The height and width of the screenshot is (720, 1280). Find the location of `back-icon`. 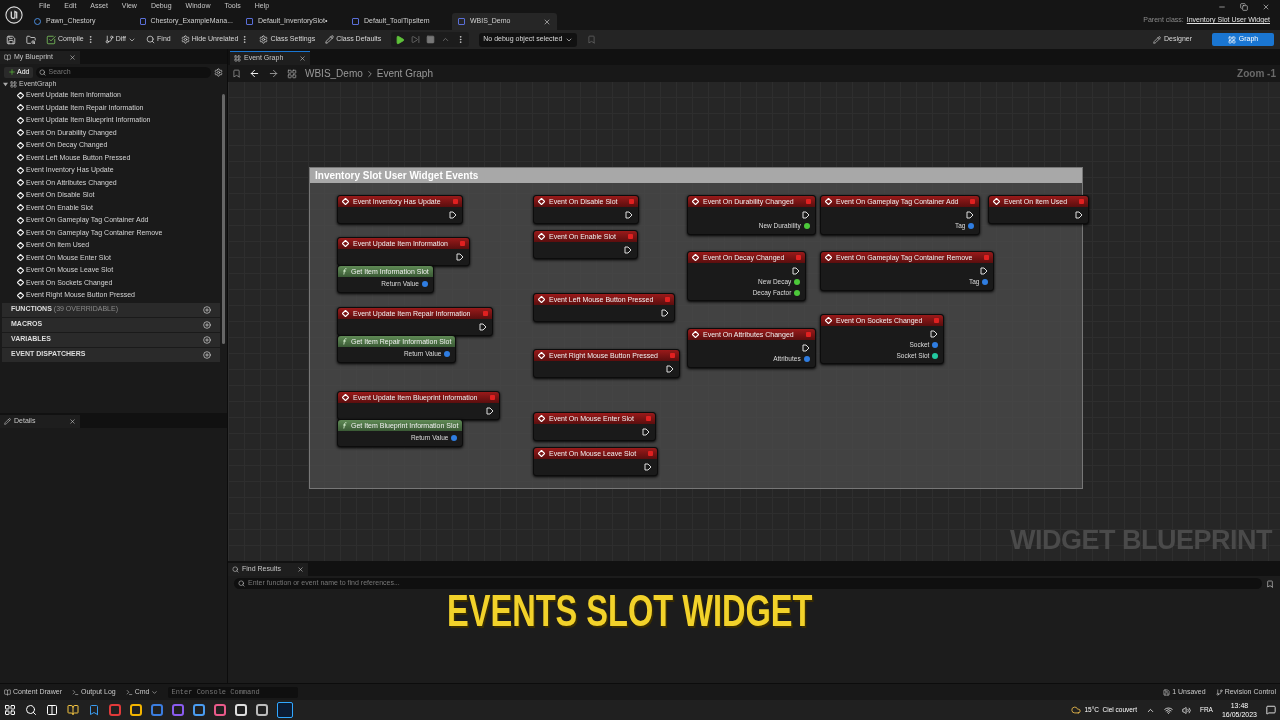

back-icon is located at coordinates (254, 73).